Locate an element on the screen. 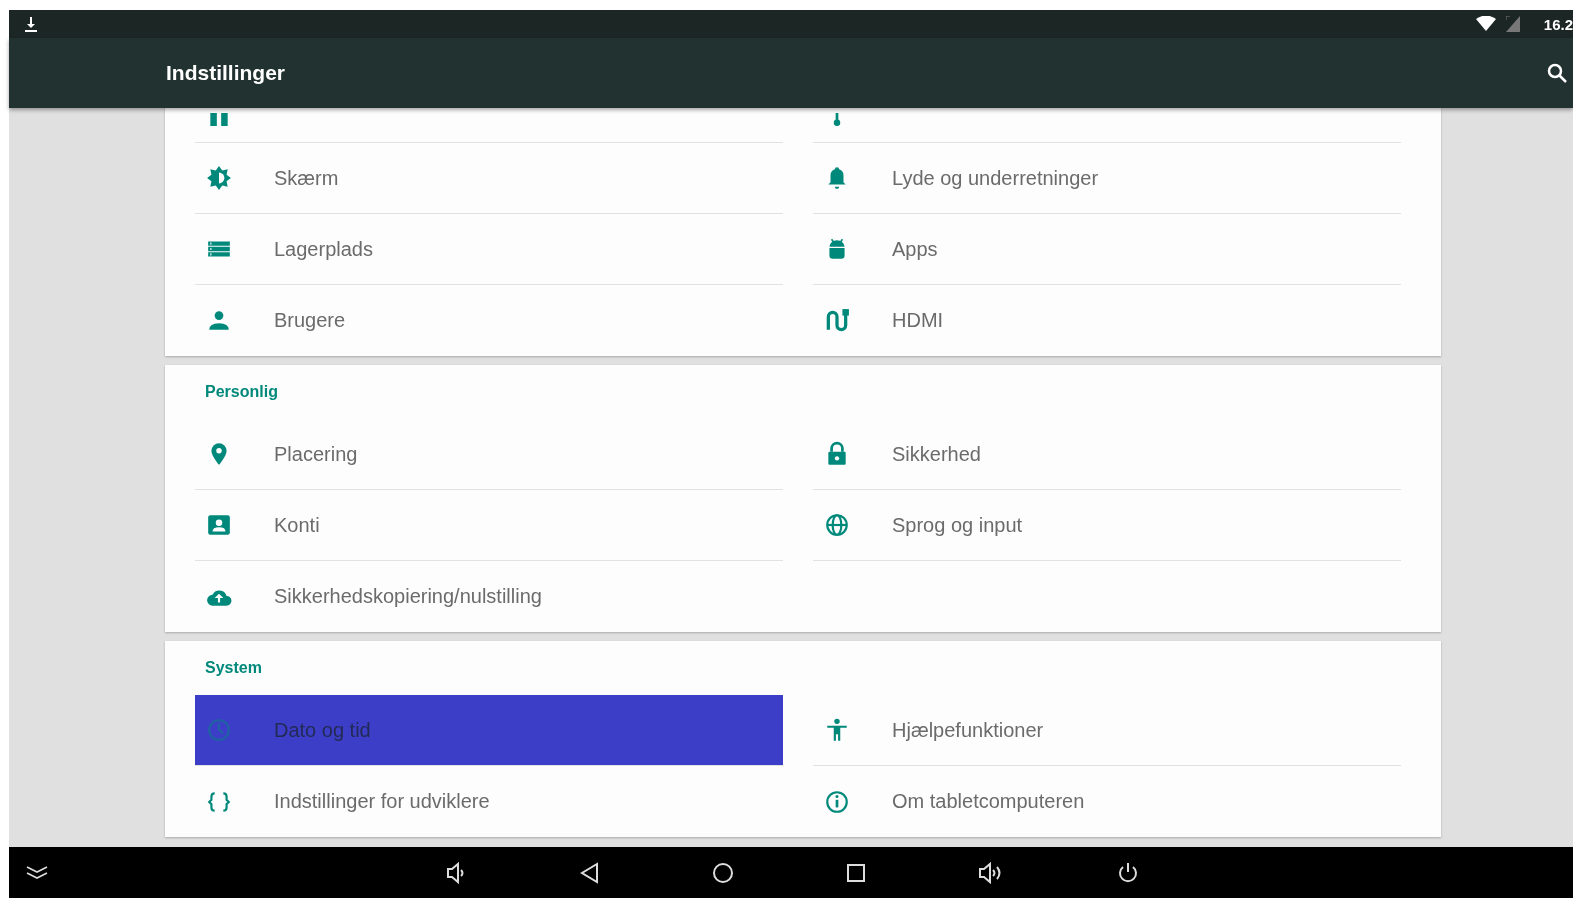 This screenshot has height=898, width=1573. settings-item: Sikkerhed is located at coordinates (1107, 454).